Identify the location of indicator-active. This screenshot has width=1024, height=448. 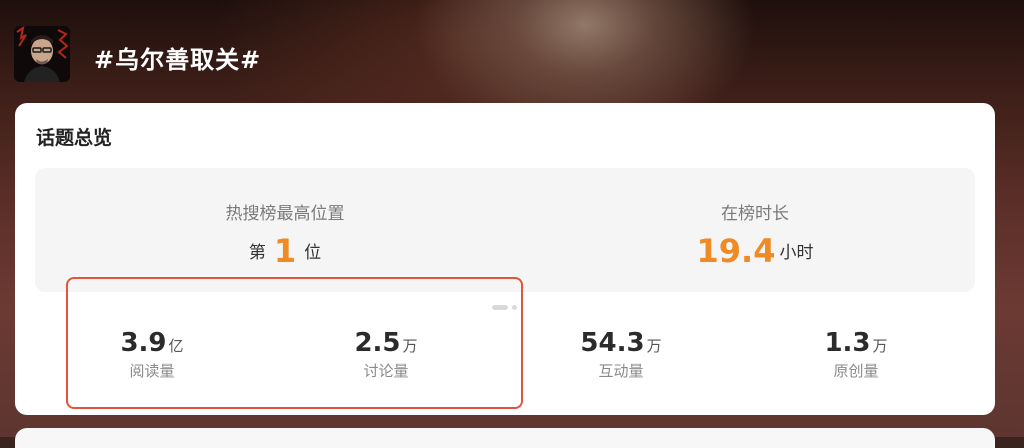
(500, 307).